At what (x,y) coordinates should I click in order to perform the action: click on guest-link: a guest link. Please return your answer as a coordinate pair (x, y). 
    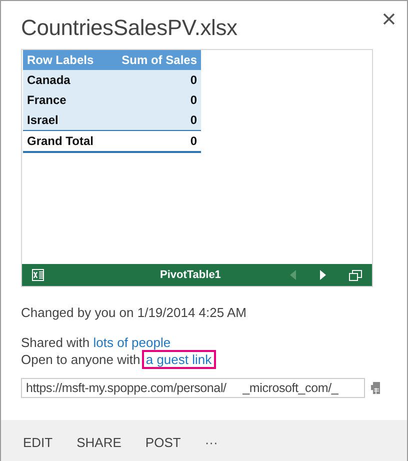
    Looking at the image, I should click on (179, 359).